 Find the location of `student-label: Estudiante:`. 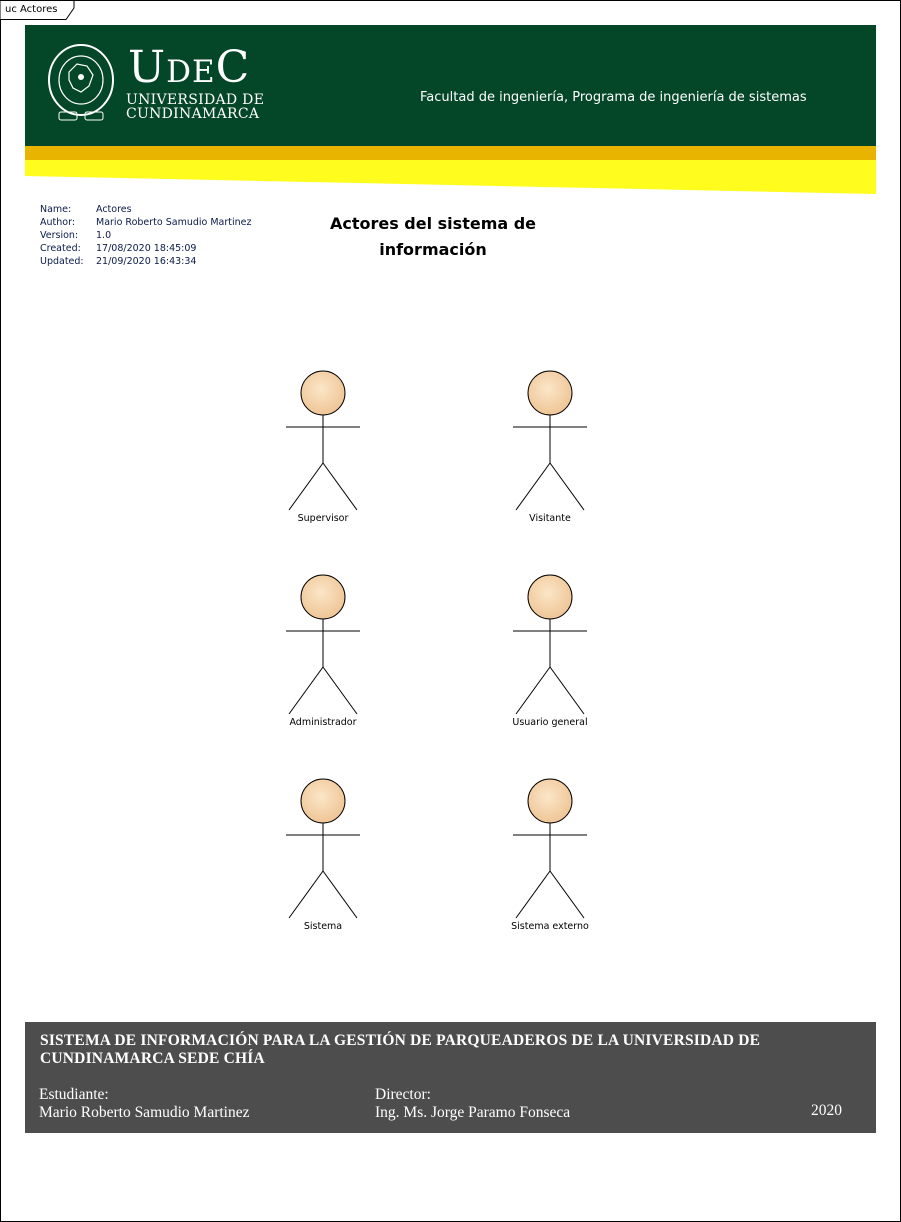

student-label: Estudiante: is located at coordinates (74, 1094).